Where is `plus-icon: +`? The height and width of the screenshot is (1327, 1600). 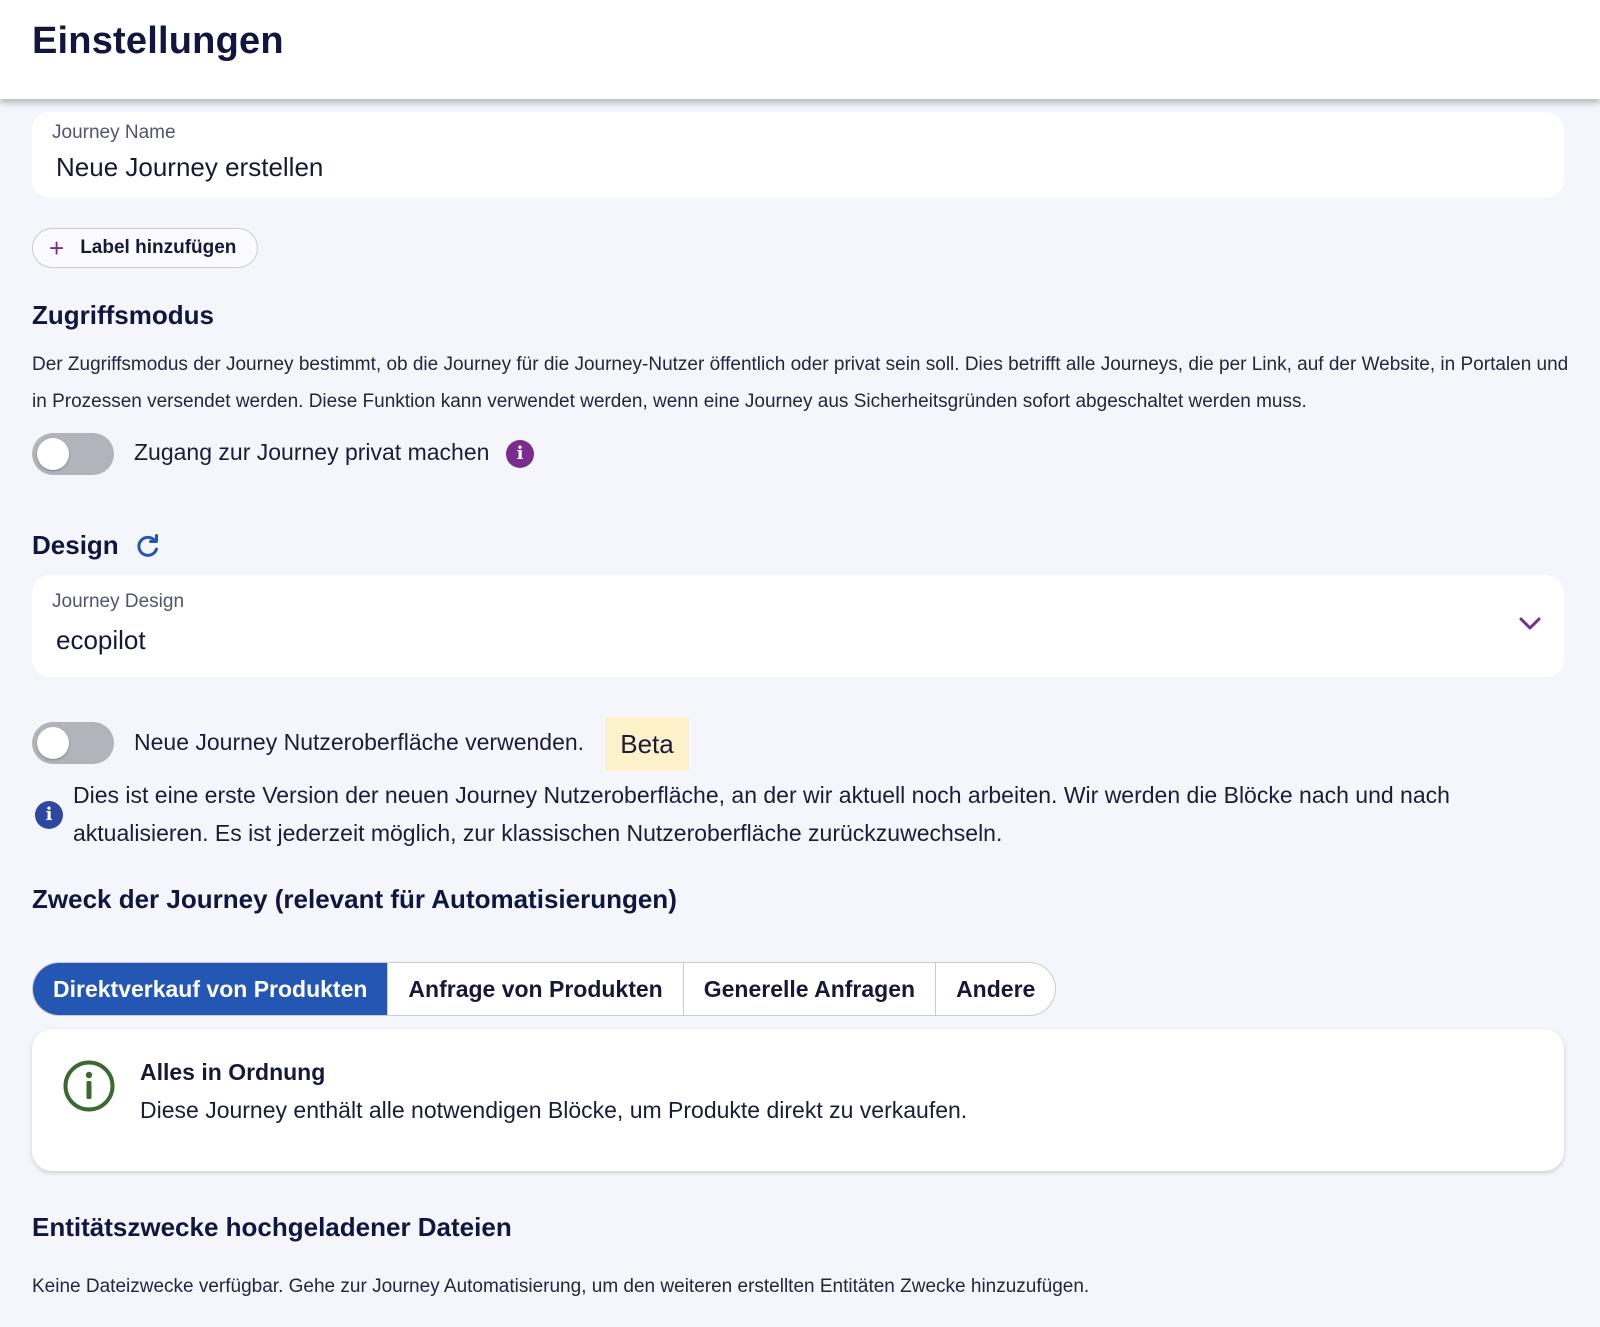 plus-icon: + is located at coordinates (57, 248).